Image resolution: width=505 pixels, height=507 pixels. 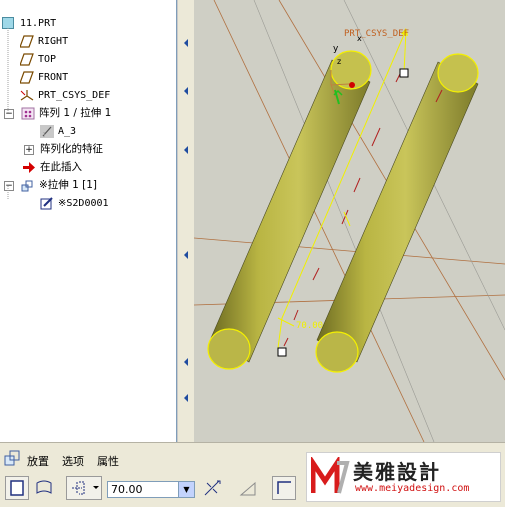 I want to click on blind-depth-icon, so click(x=85, y=488).